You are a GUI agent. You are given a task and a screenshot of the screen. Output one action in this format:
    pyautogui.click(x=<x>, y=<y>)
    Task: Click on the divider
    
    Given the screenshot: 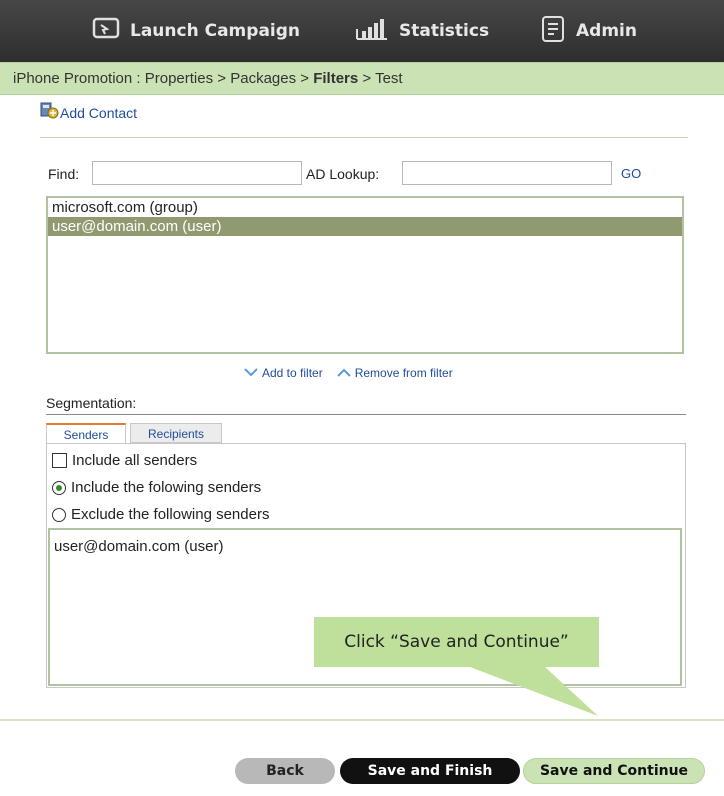 What is the action you would take?
    pyautogui.click(x=362, y=720)
    